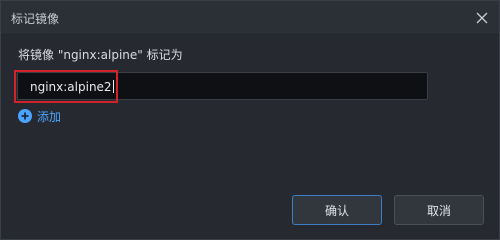 This screenshot has height=240, width=500. What do you see at coordinates (100, 55) in the screenshot?
I see `tag-prompt-label: 将镜像 "nginx:alpine" 标记为` at bounding box center [100, 55].